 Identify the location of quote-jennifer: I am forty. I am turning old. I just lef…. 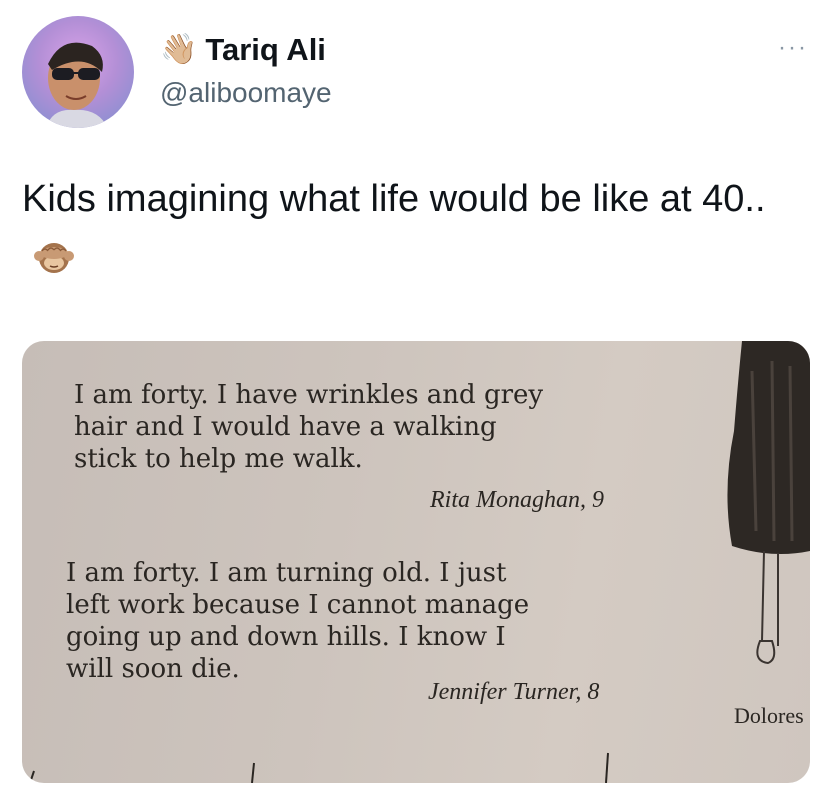
(297, 621).